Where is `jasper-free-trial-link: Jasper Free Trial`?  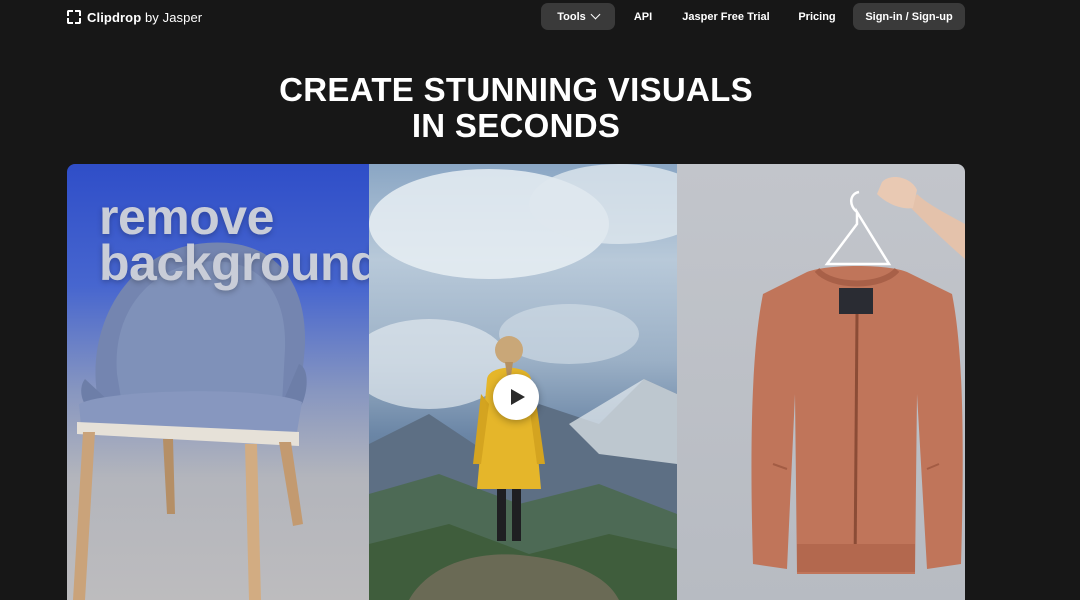
jasper-free-trial-link: Jasper Free Trial is located at coordinates (726, 16).